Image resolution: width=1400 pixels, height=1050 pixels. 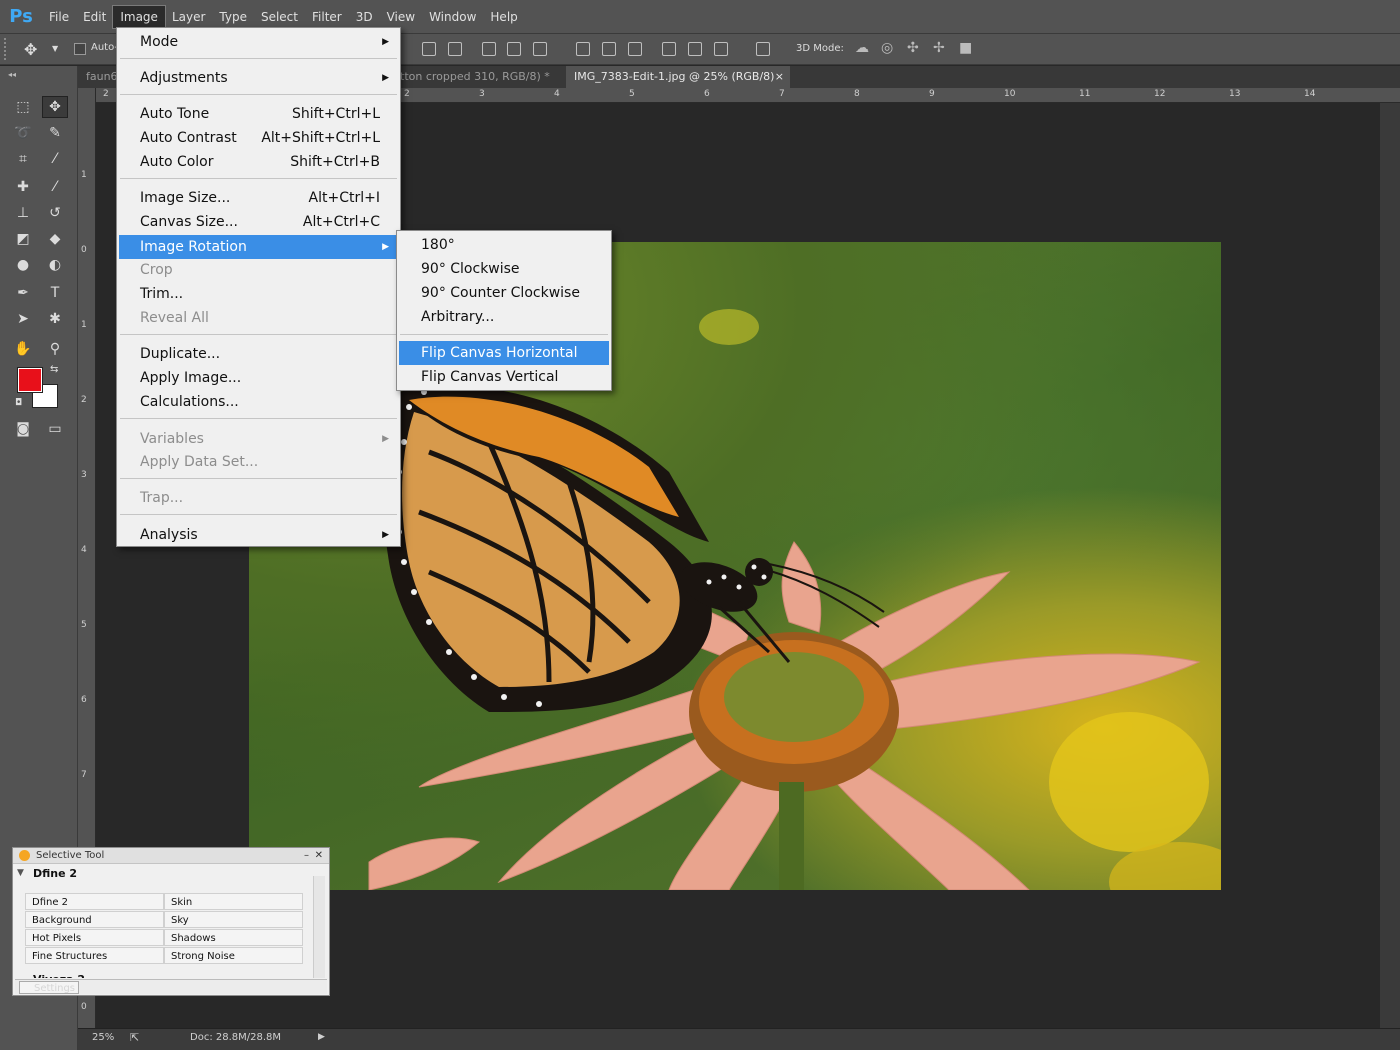 I want to click on distribute-left-icon, so click(x=669, y=49).